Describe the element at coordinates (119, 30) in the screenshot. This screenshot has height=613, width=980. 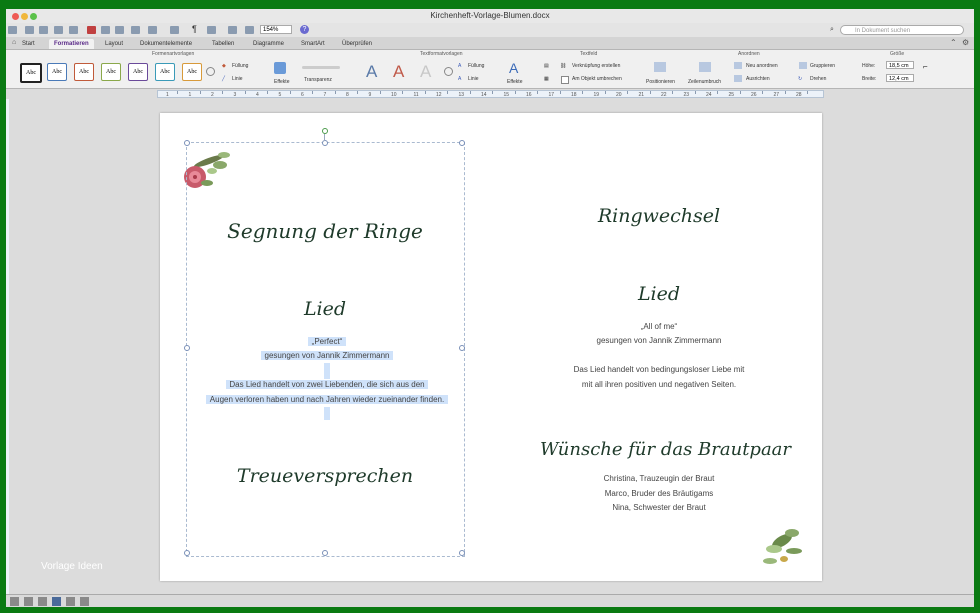
I see `paste-icon` at that location.